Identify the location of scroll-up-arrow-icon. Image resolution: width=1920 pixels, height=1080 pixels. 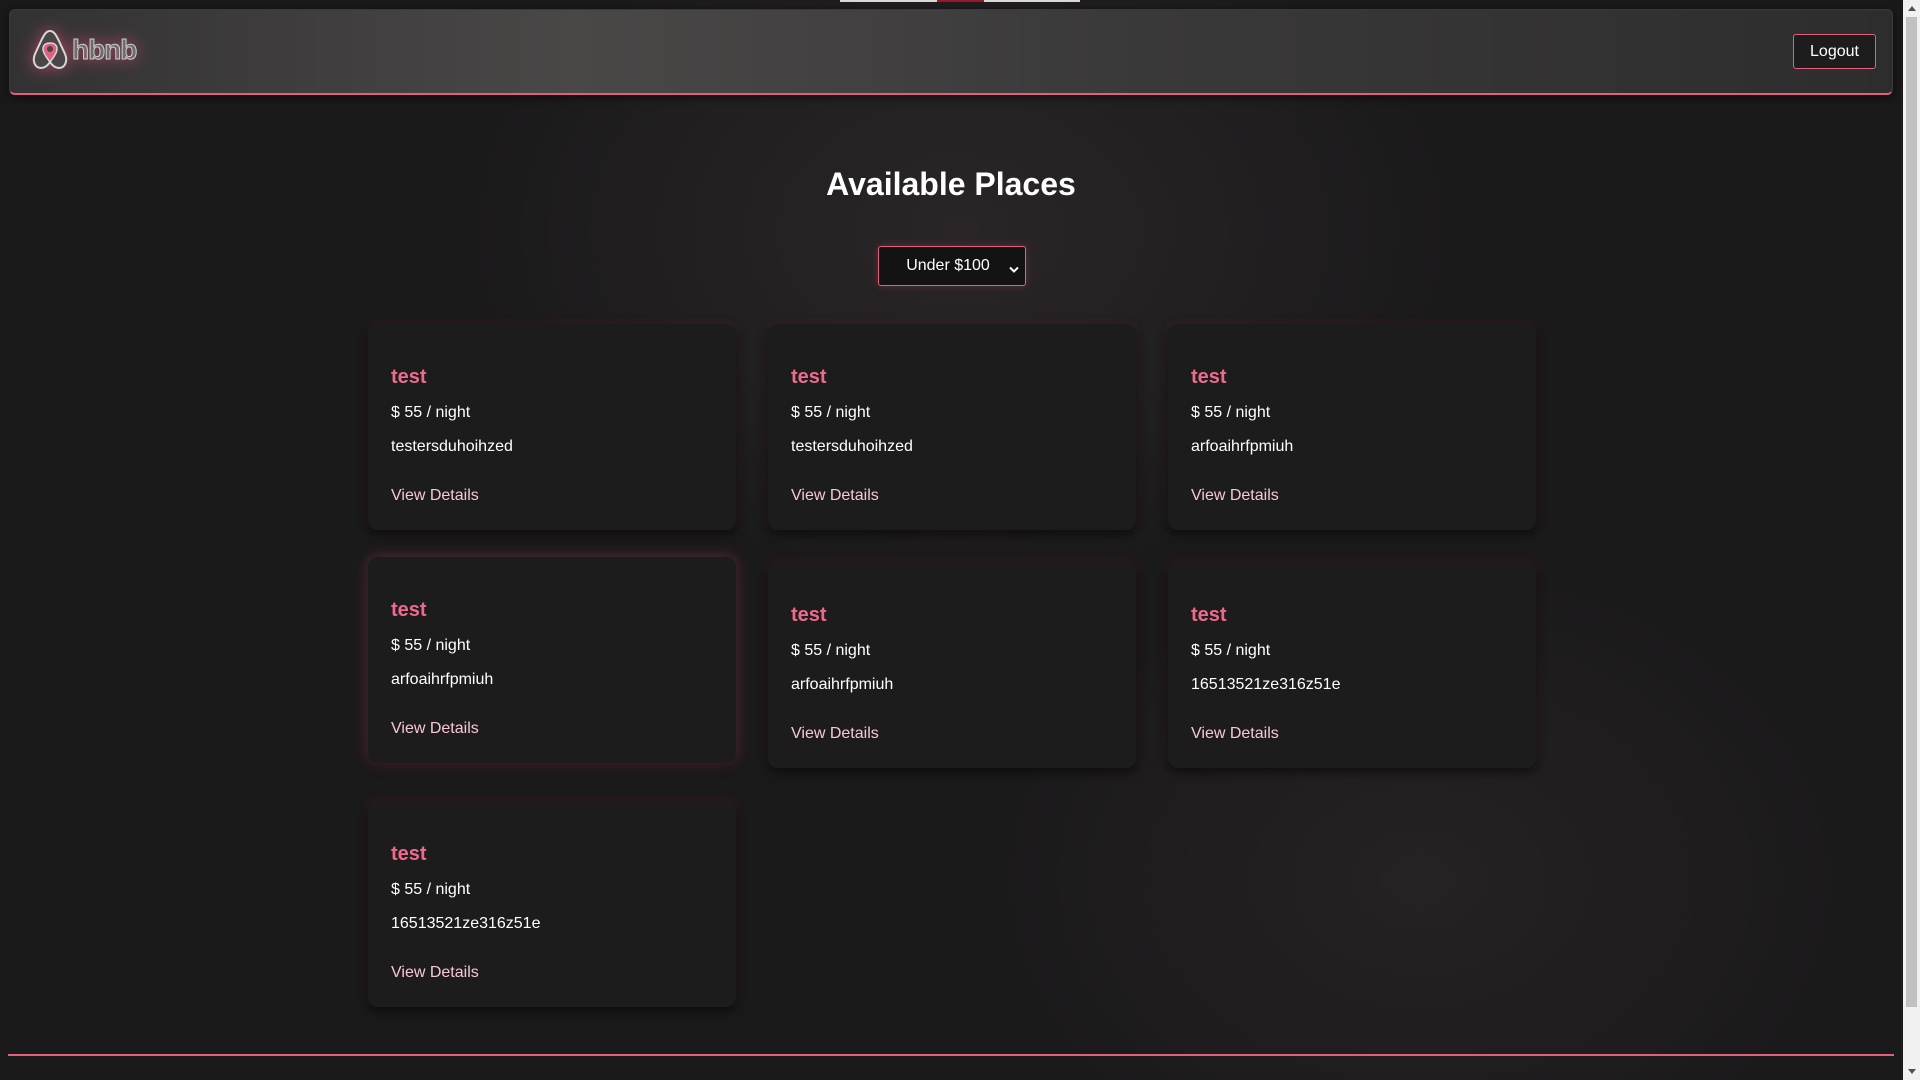
(1911, 8).